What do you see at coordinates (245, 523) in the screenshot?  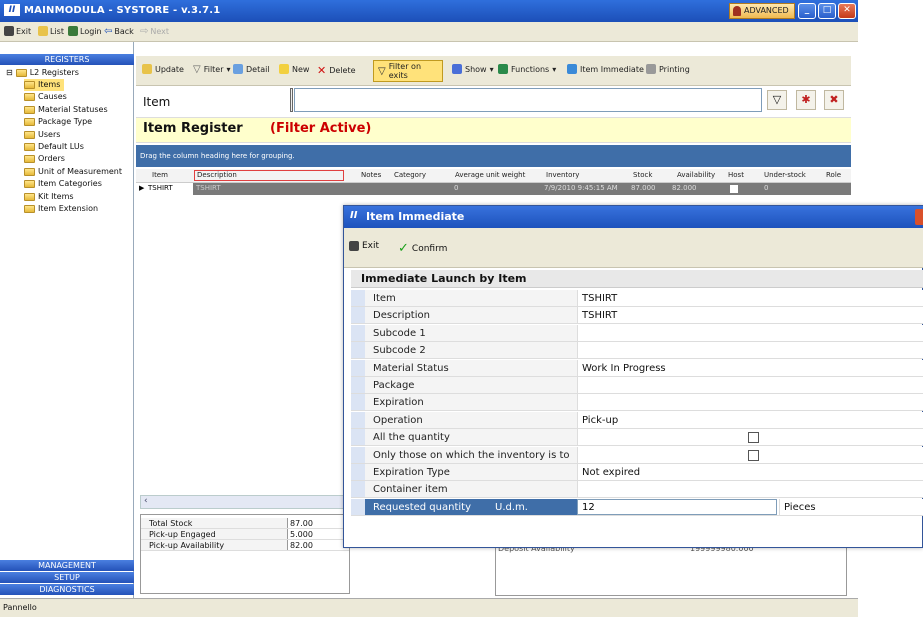 I see `total-stock-row: Total Stock 87.00` at bounding box center [245, 523].